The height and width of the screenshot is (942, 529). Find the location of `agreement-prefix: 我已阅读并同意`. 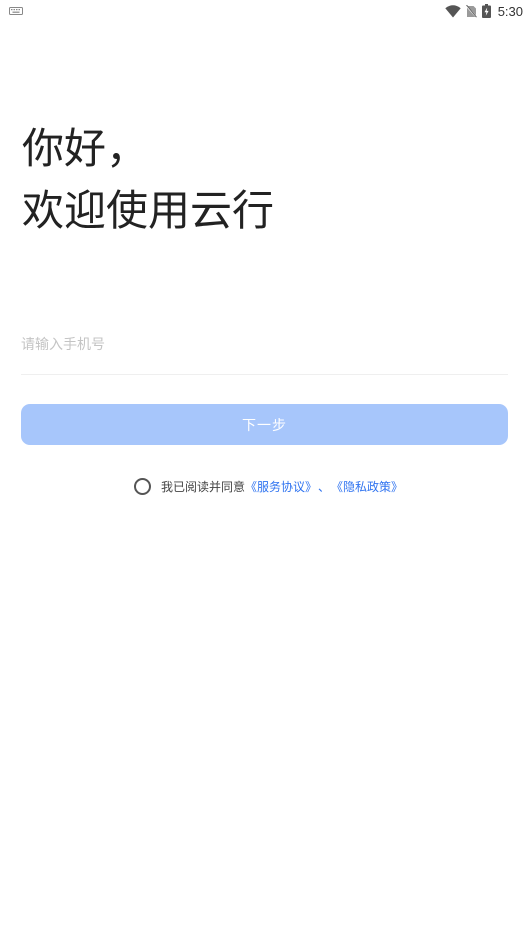

agreement-prefix: 我已阅读并同意 is located at coordinates (202, 486).